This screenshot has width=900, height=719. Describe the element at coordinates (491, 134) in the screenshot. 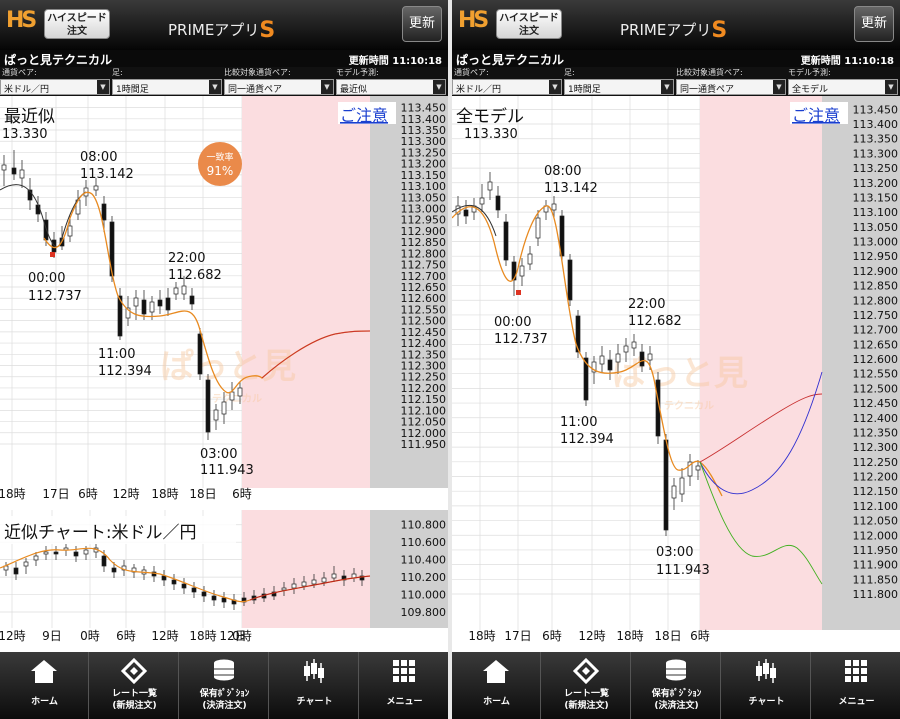

I see `annotation-price: 113.330` at that location.